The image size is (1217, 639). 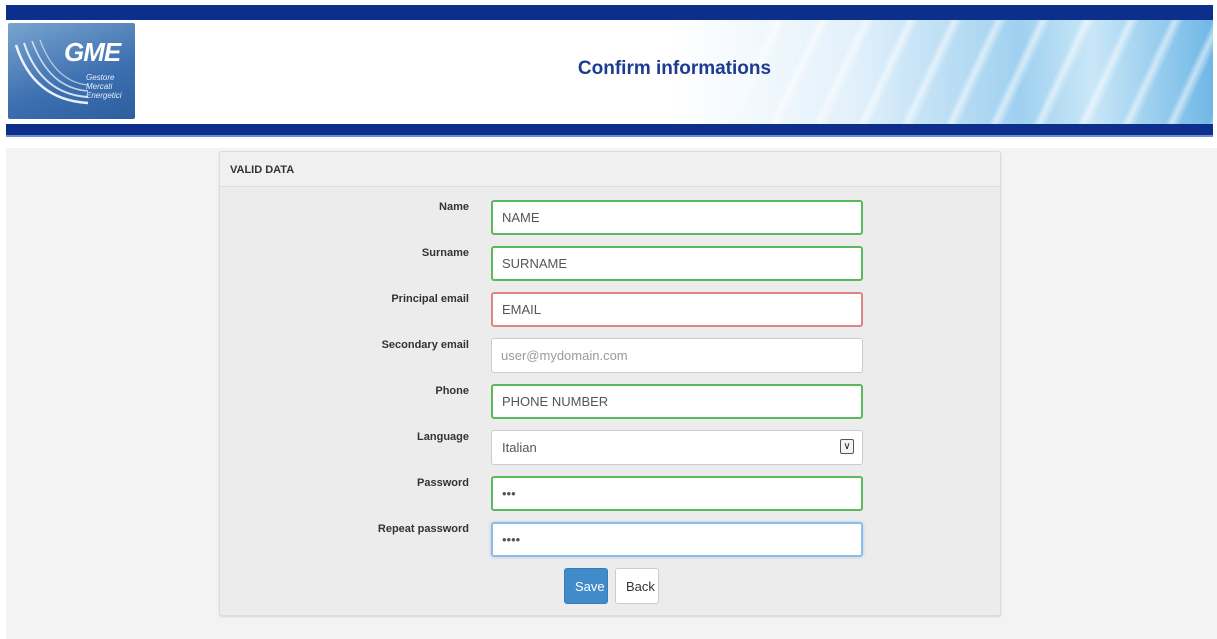 I want to click on form-row-surname: Surname, so click(x=611, y=264).